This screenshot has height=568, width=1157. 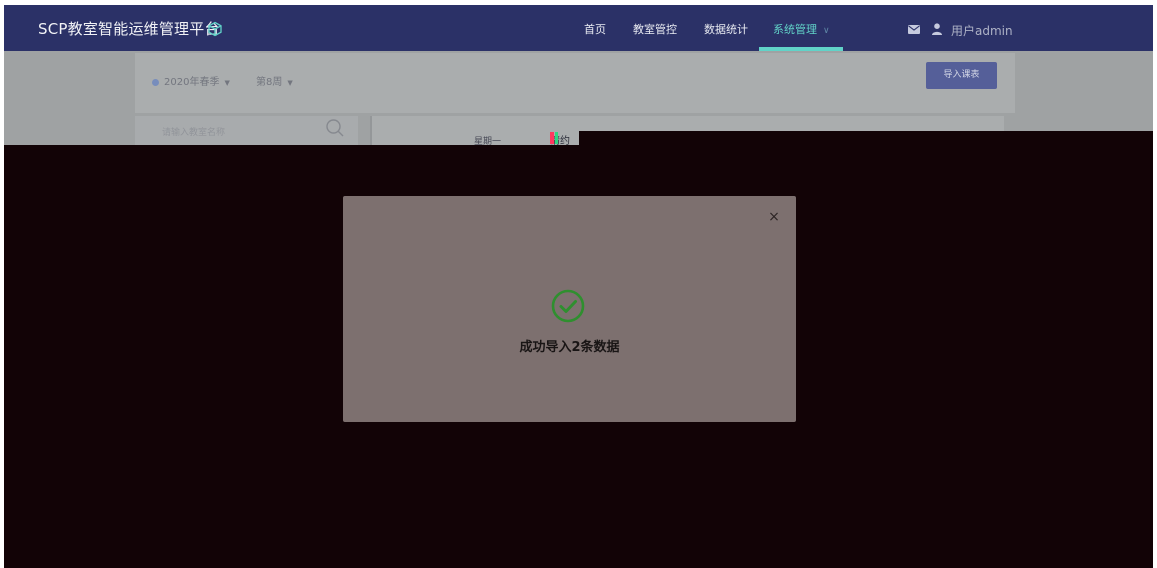 What do you see at coordinates (795, 29) in the screenshot?
I see `nav-item-label: 系统管理` at bounding box center [795, 29].